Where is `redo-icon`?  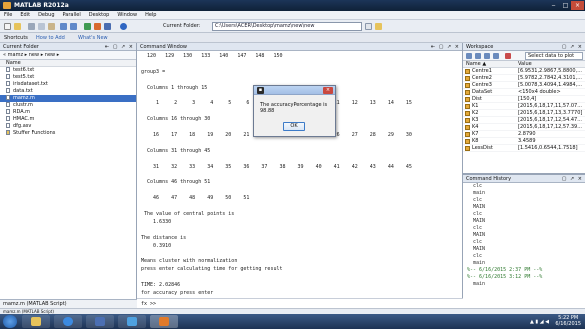 redo-icon is located at coordinates (73, 26).